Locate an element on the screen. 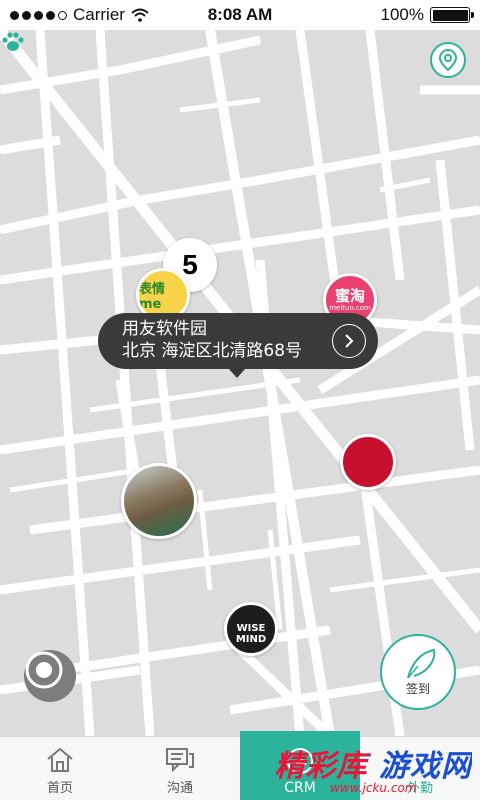  pin-wisemind-line1: WISE is located at coordinates (251, 628).